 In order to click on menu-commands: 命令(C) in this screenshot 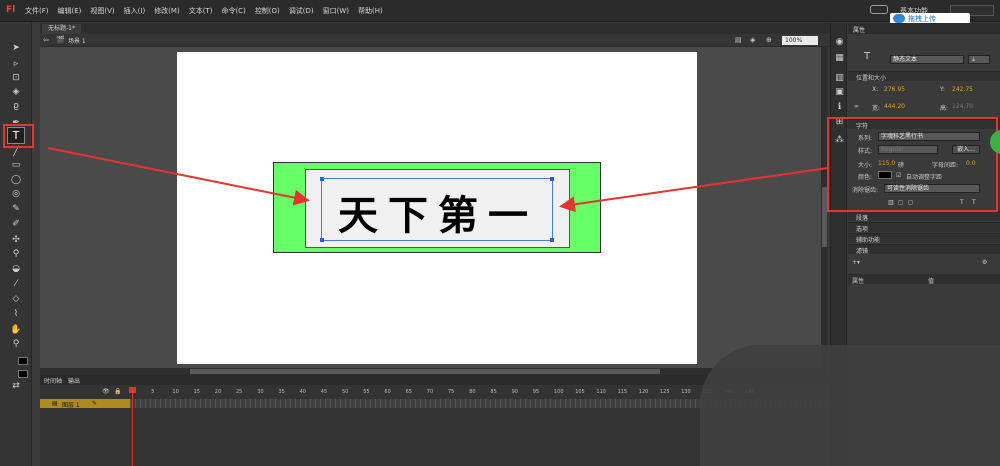, I will do `click(233, 11)`.